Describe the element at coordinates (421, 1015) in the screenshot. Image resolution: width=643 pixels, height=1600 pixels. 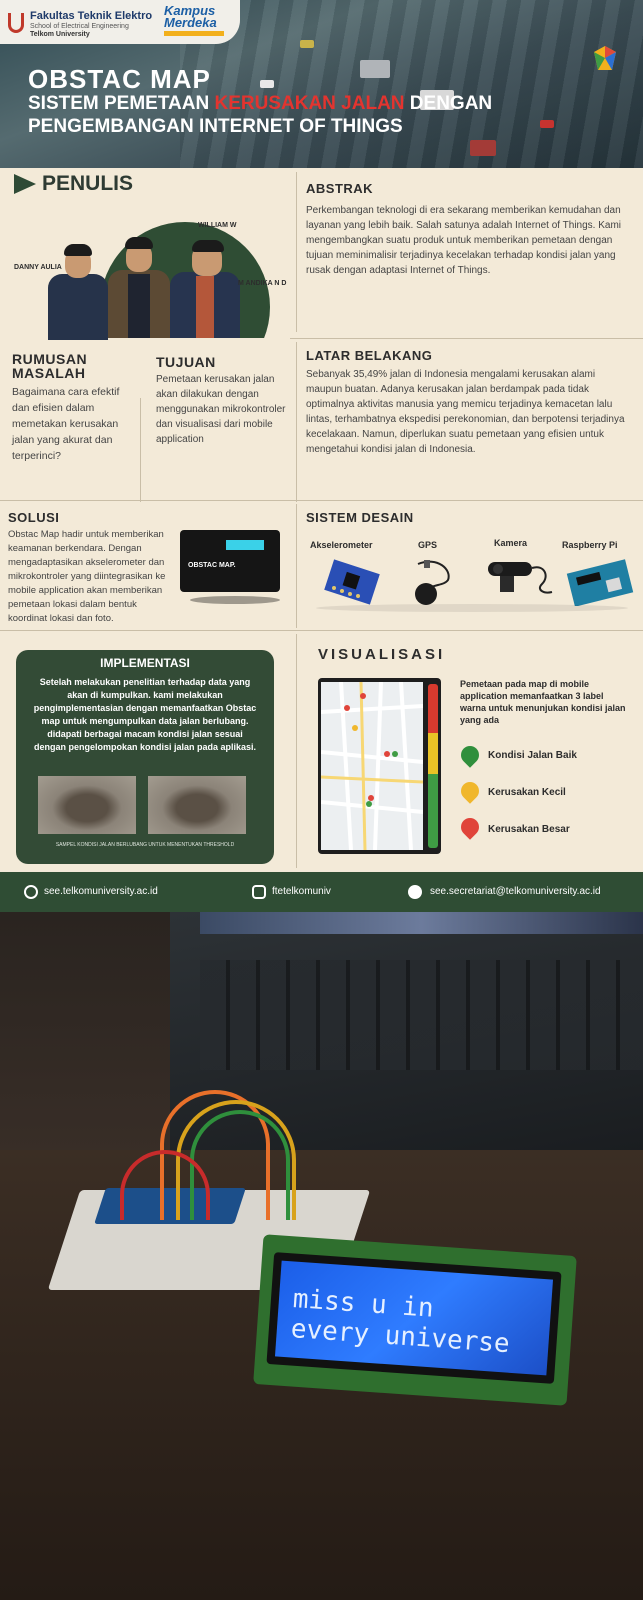
I see `keyboard-image` at that location.